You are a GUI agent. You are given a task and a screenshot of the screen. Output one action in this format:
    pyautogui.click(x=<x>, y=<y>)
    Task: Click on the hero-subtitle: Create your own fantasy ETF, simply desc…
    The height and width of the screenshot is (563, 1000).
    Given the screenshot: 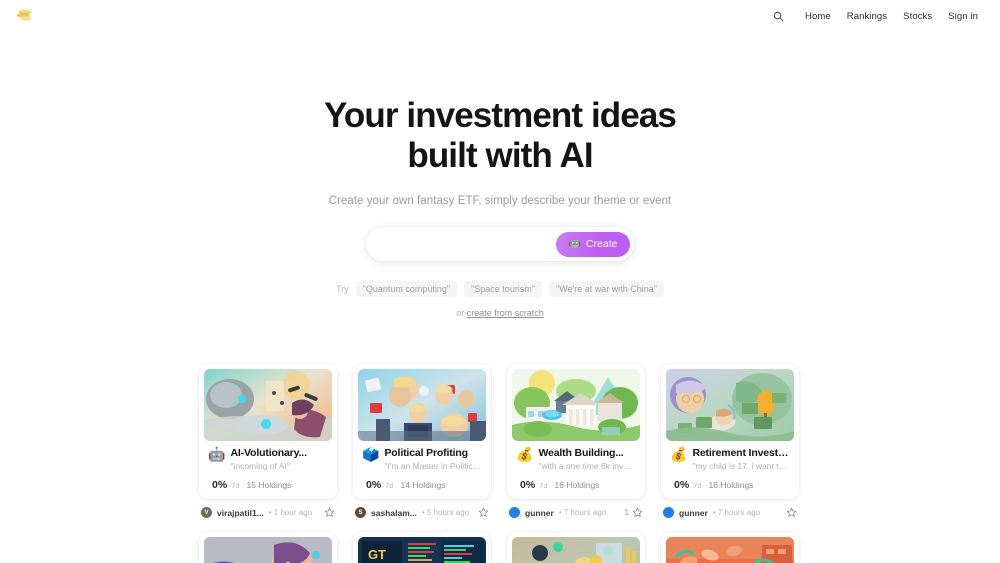 What is the action you would take?
    pyautogui.click(x=500, y=201)
    